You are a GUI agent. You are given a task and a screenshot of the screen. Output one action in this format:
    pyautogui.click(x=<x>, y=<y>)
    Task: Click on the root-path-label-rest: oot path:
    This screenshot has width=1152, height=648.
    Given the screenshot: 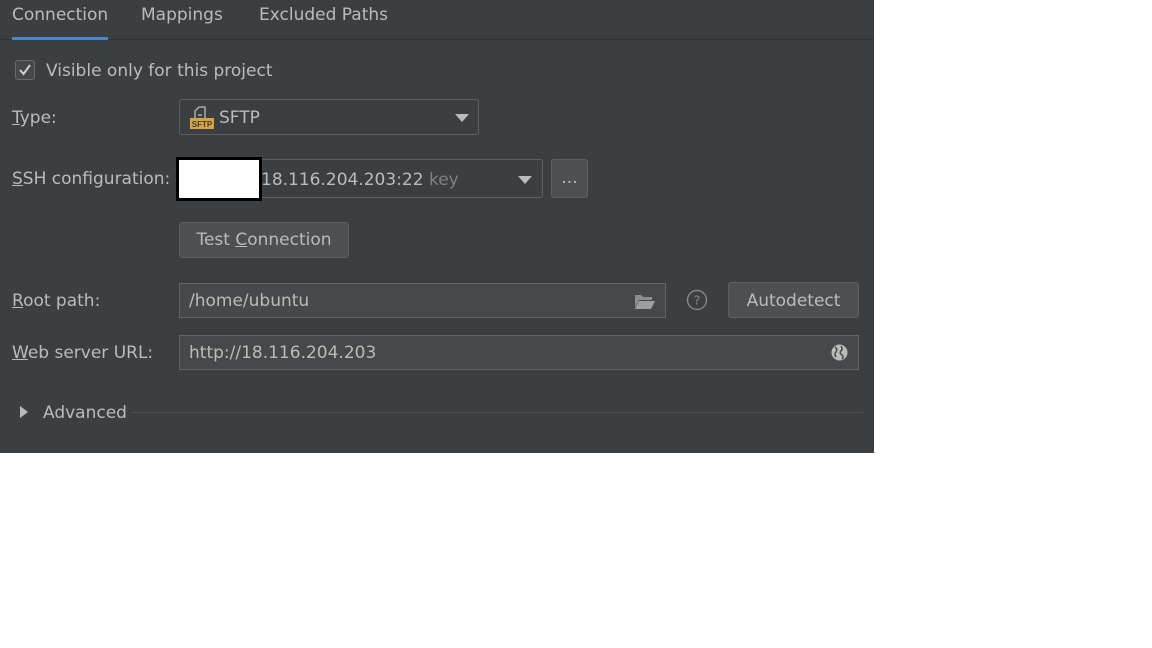 What is the action you would take?
    pyautogui.click(x=62, y=301)
    